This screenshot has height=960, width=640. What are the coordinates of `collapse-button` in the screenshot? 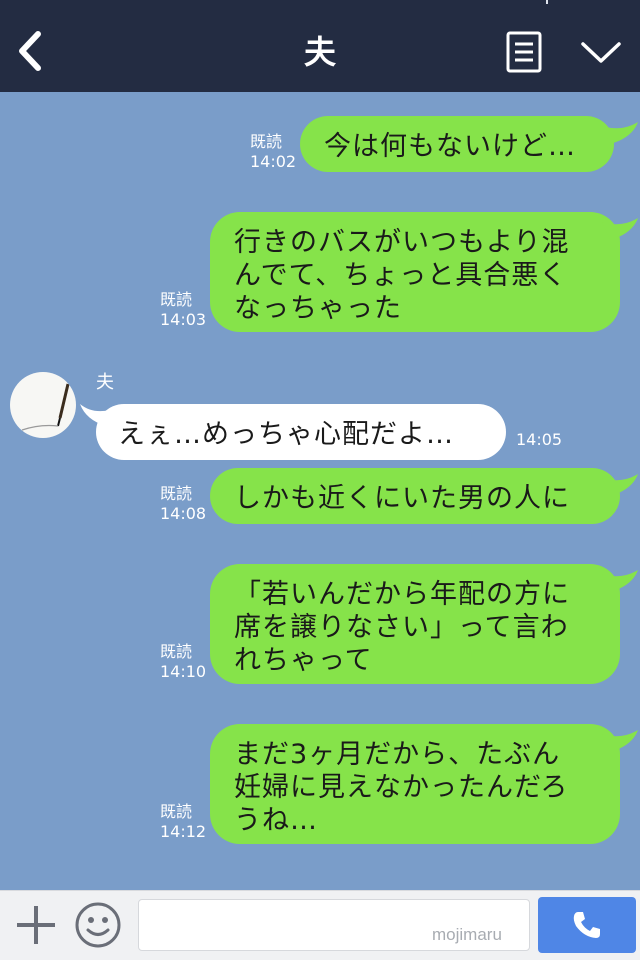 It's located at (601, 53).